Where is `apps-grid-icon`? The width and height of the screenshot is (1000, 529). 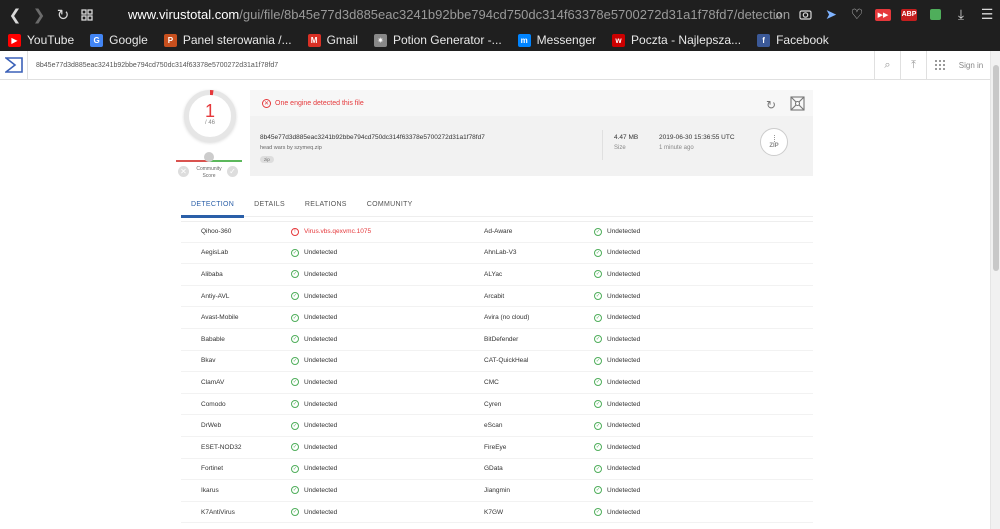
apps-grid-icon is located at coordinates (939, 65).